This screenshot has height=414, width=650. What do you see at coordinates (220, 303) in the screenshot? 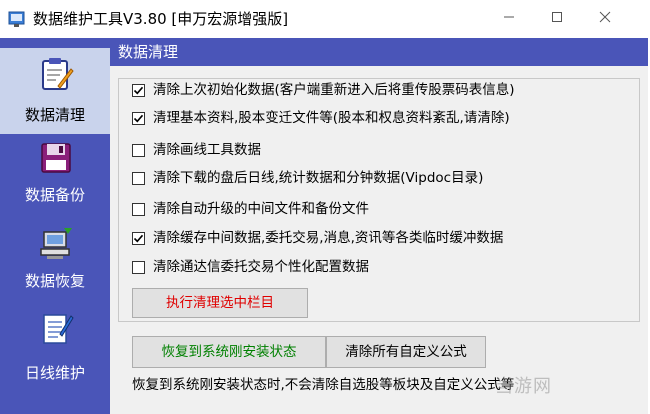
I see `execute-clean-button: 执行清理选中栏目` at bounding box center [220, 303].